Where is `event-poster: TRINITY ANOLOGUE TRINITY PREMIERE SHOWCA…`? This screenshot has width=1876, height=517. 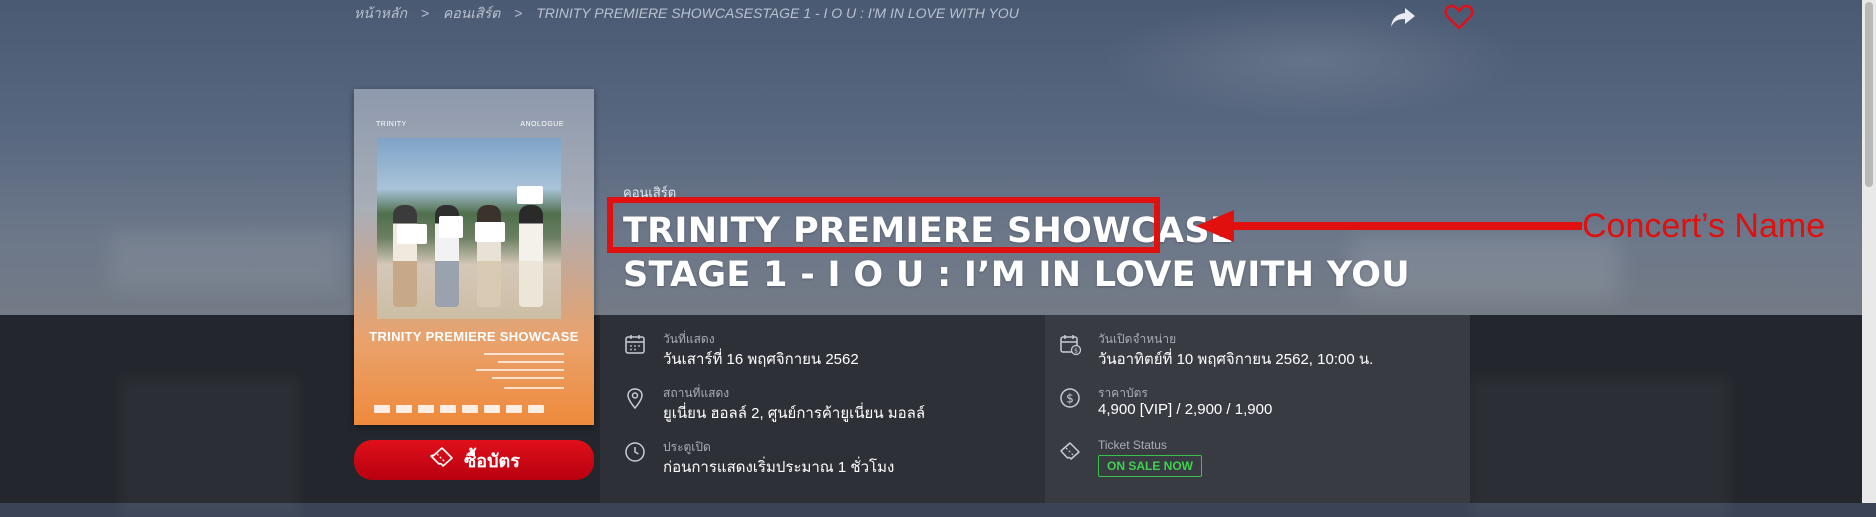 event-poster: TRINITY ANOLOGUE TRINITY PREMIERE SHOWCA… is located at coordinates (474, 257).